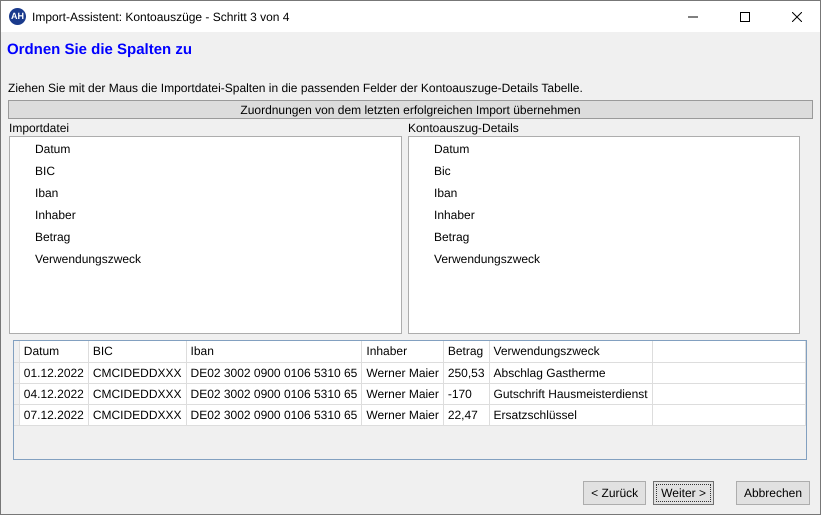  I want to click on column-header: Verwendungszweck, so click(570, 351).